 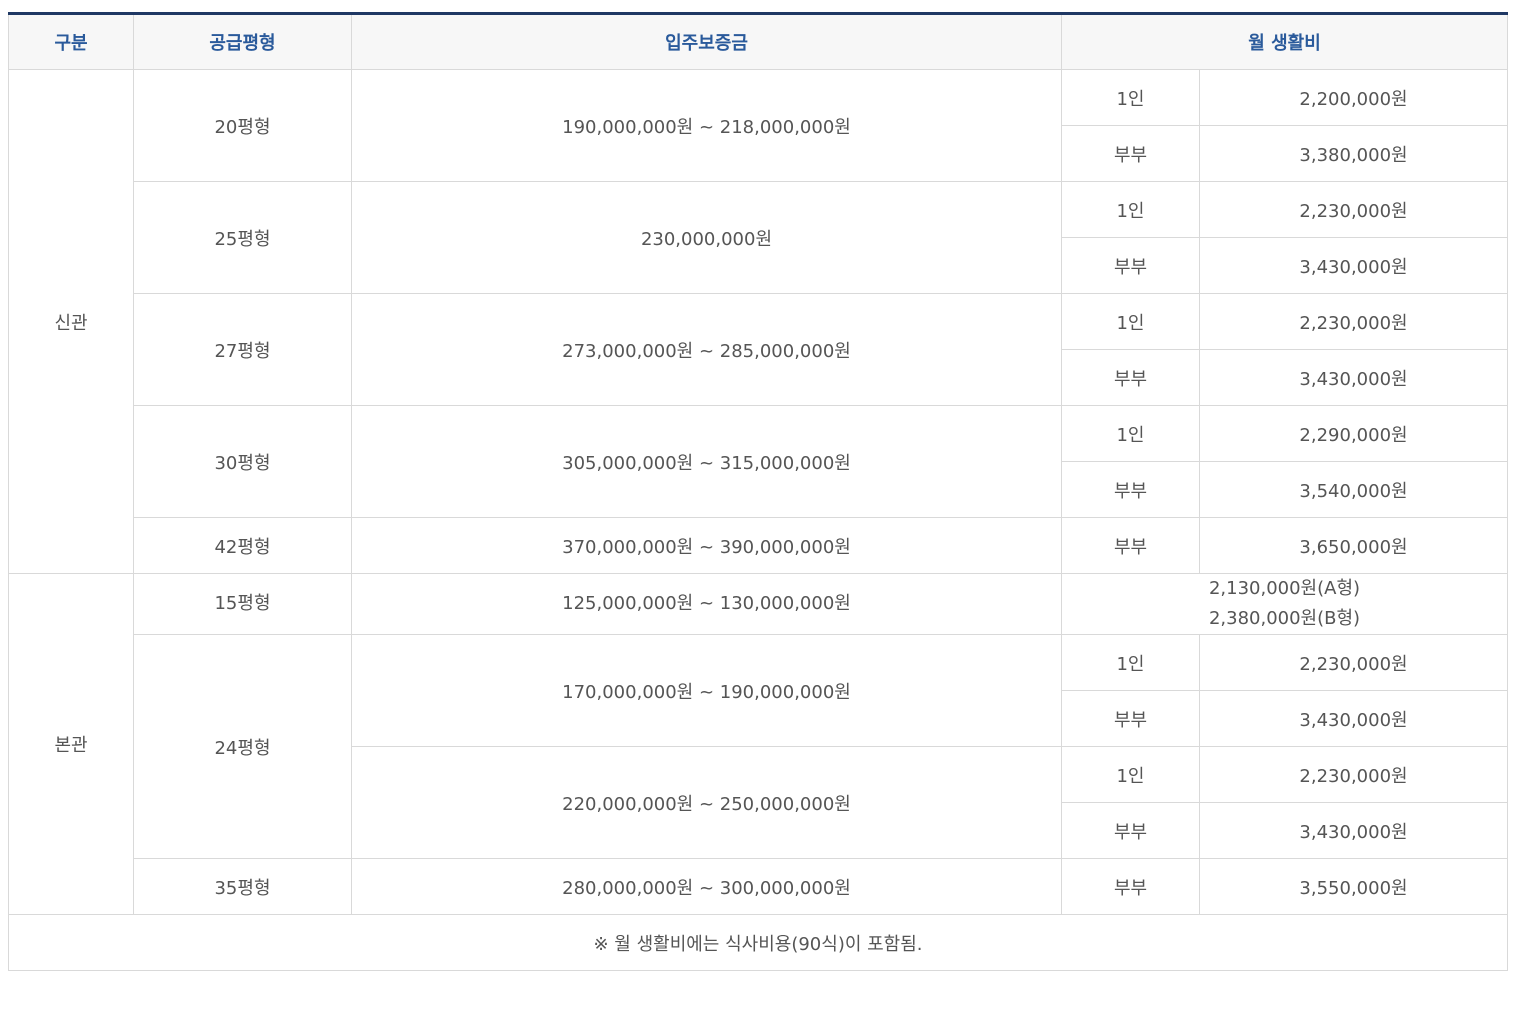 I want to click on fee-cell: 2,290,000원, so click(x=1353, y=433).